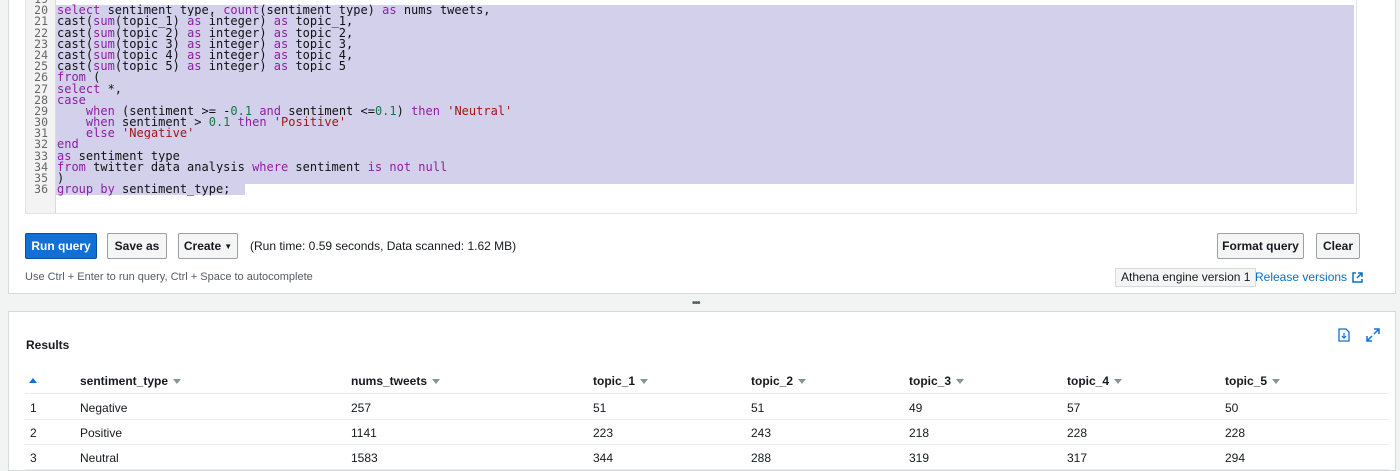 The height and width of the screenshot is (471, 1400). Describe the element at coordinates (1077, 458) in the screenshot. I see `table-cell: 317` at that location.